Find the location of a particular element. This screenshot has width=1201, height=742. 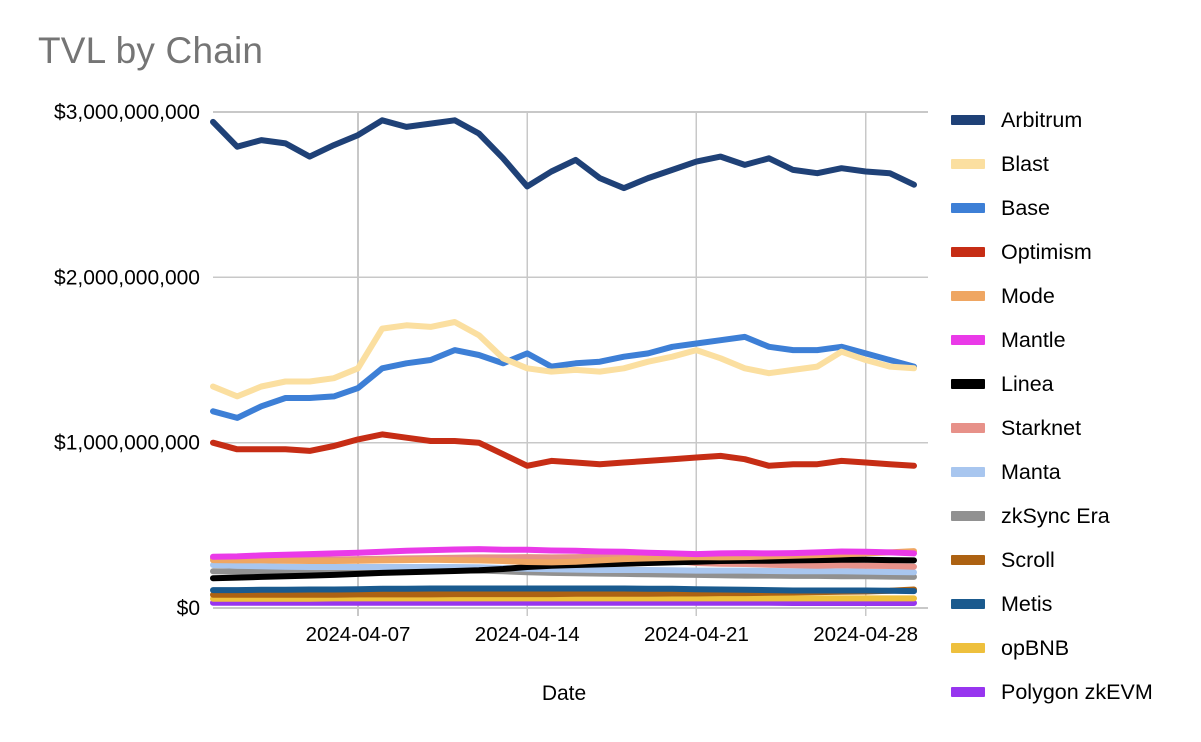

series-line-blast is located at coordinates (563, 359).